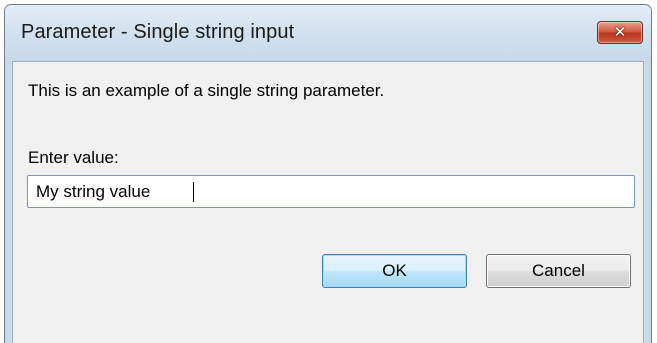 This screenshot has width=657, height=343. Describe the element at coordinates (558, 271) in the screenshot. I see `cancel-button: Cancel` at that location.